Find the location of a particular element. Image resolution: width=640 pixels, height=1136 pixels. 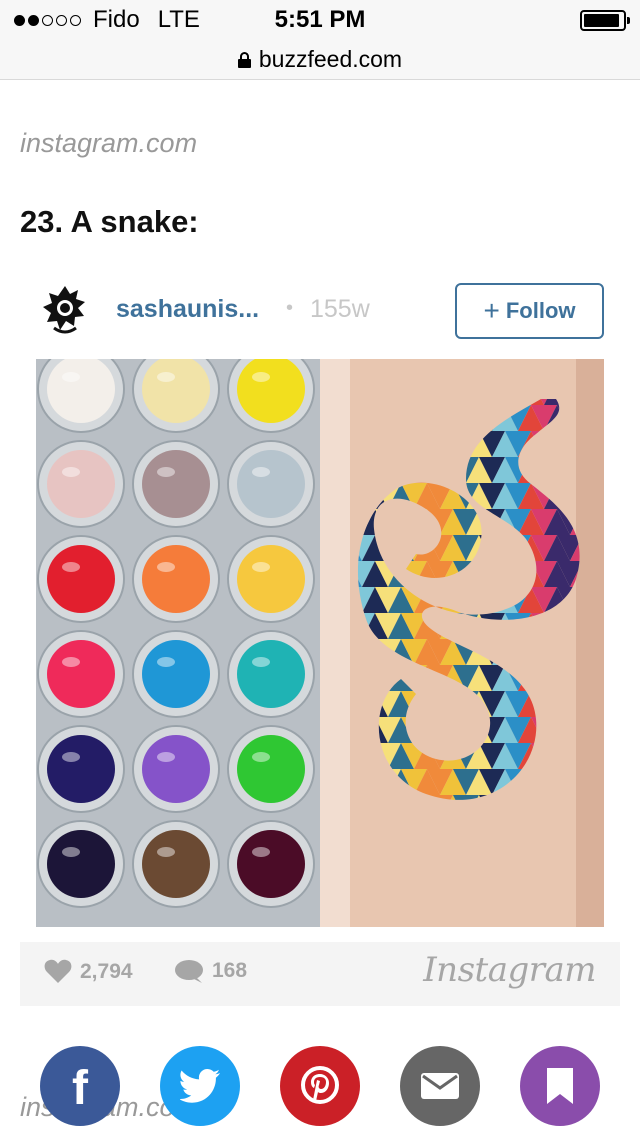

twitter-bird-icon is located at coordinates (200, 1086).